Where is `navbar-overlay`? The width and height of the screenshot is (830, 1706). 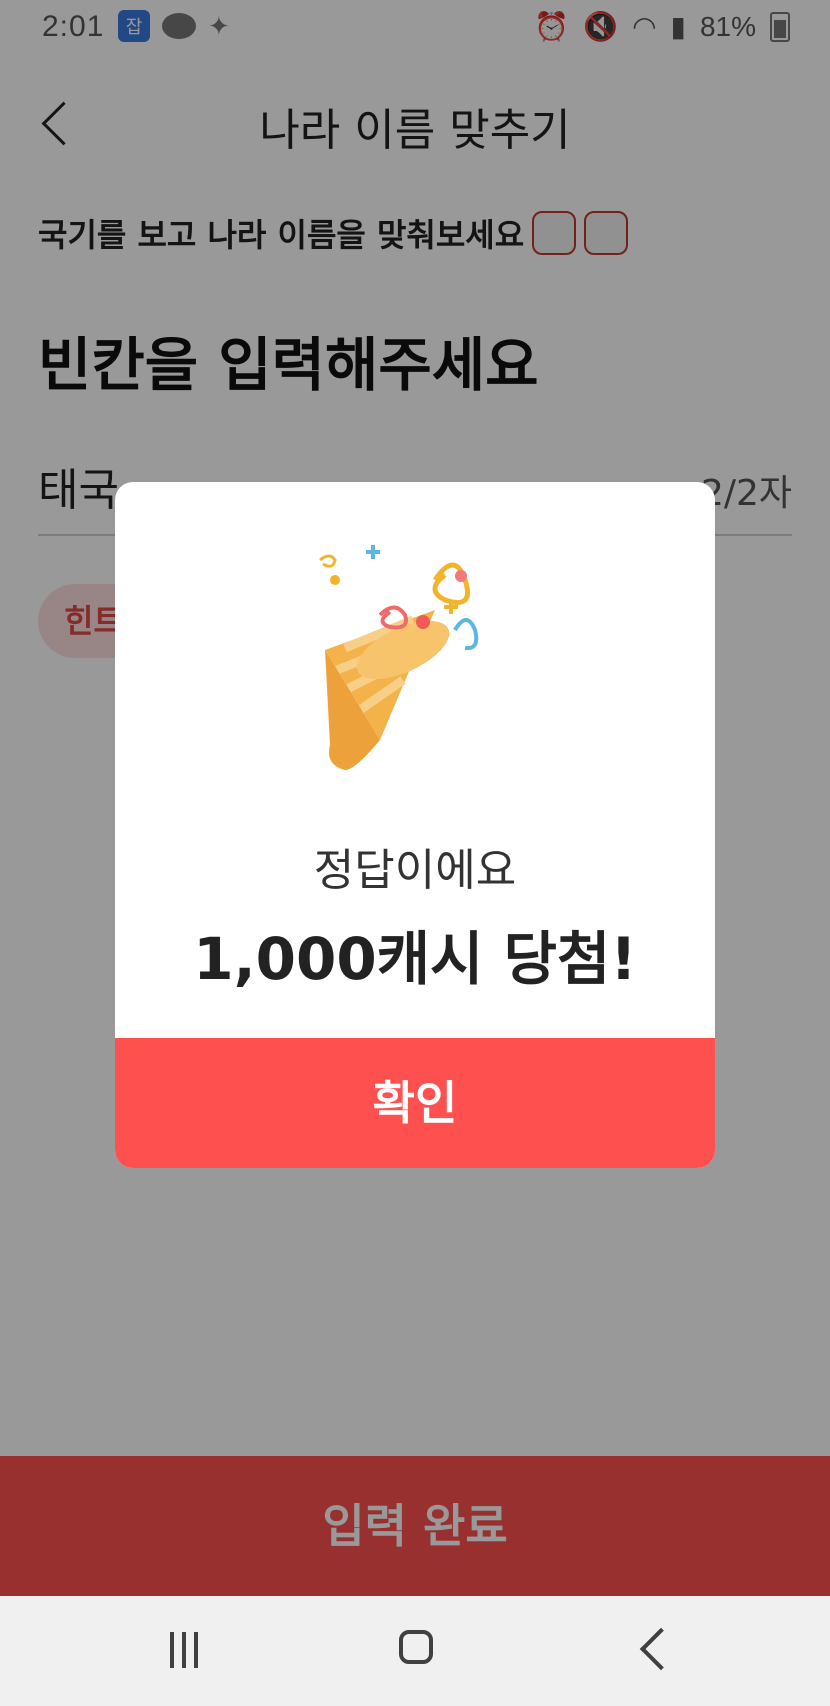
navbar-overlay is located at coordinates (415, 1651).